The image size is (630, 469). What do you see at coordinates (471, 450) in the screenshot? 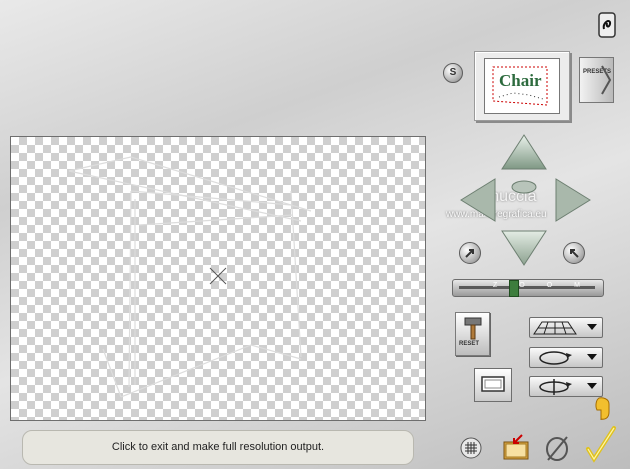
I see `grid-icon` at bounding box center [471, 450].